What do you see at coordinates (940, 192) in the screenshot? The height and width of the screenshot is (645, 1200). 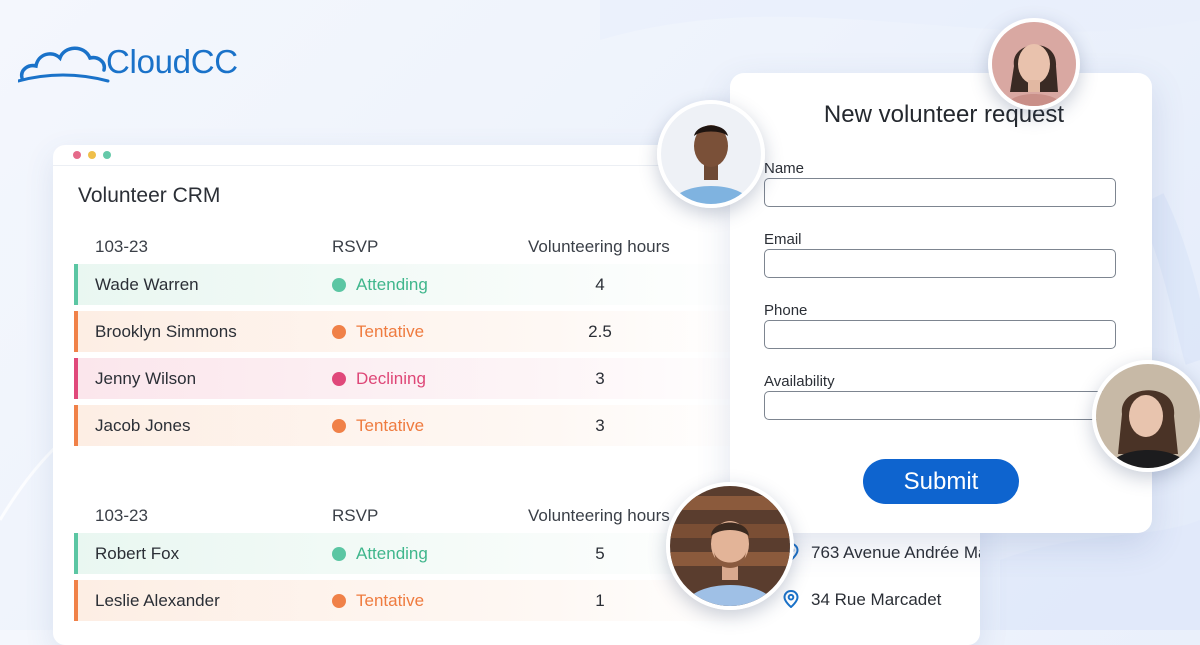 I see `name-field` at bounding box center [940, 192].